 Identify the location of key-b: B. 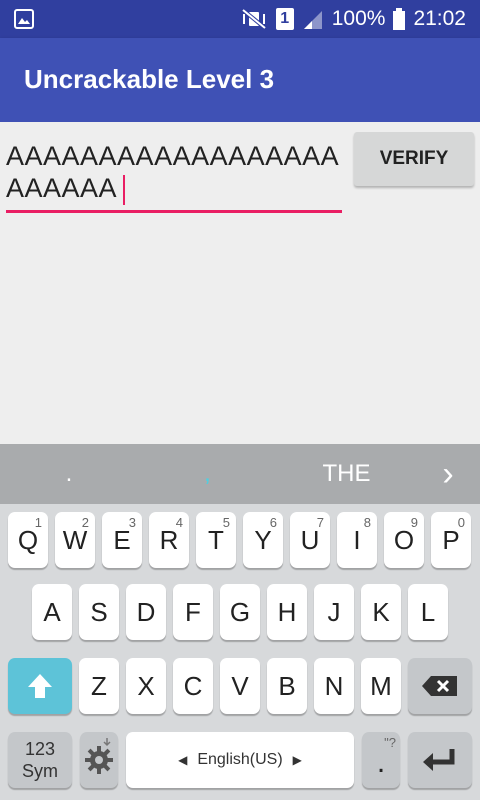
(287, 686).